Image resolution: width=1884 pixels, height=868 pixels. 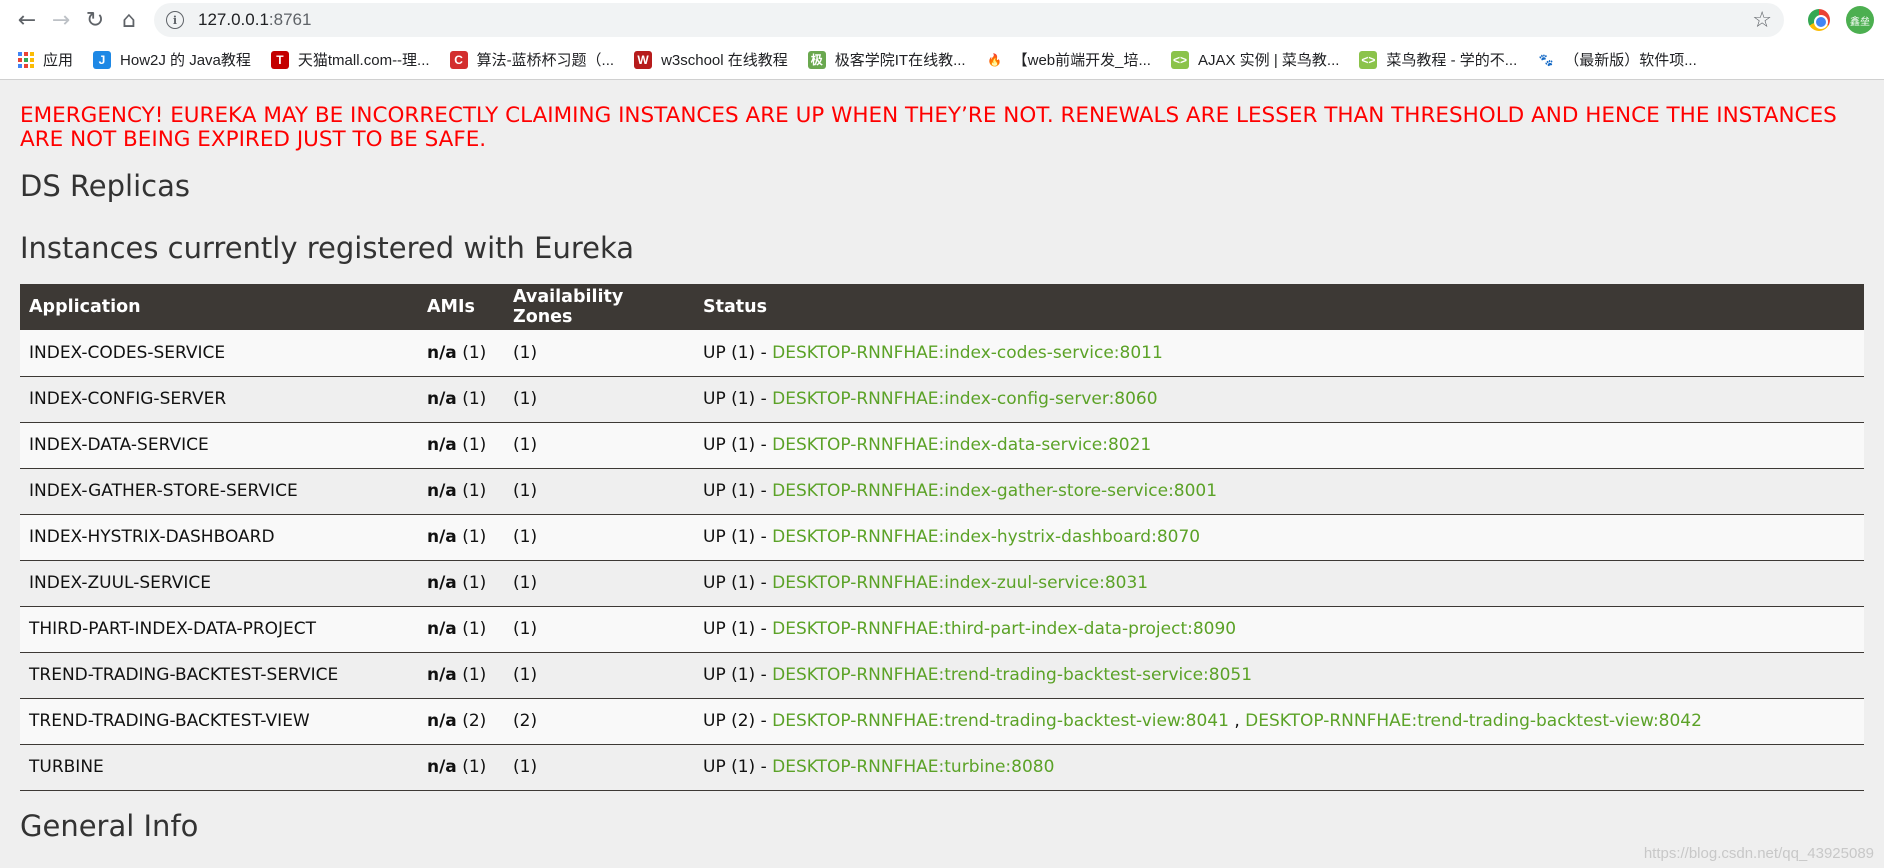 I want to click on reload-icon: ↻, so click(x=95, y=20).